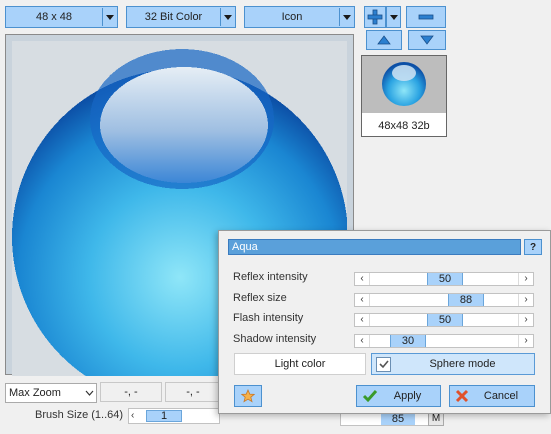 The image size is (551, 434). I want to click on reflex-intensity-value: 50, so click(445, 279).